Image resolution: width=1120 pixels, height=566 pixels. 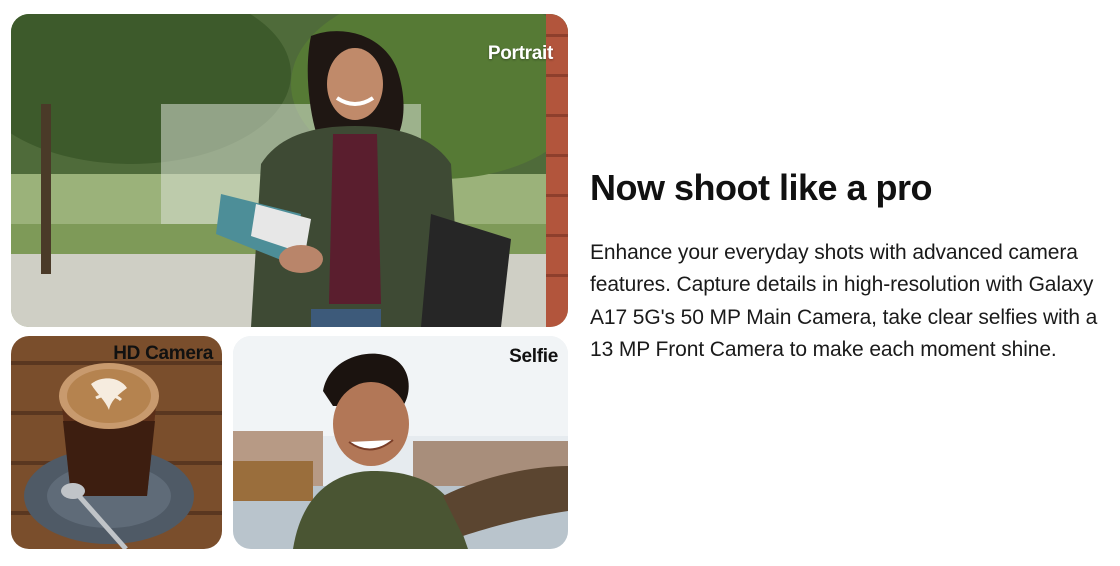 What do you see at coordinates (761, 187) in the screenshot?
I see `feature-headline: Now shoot like a pro` at bounding box center [761, 187].